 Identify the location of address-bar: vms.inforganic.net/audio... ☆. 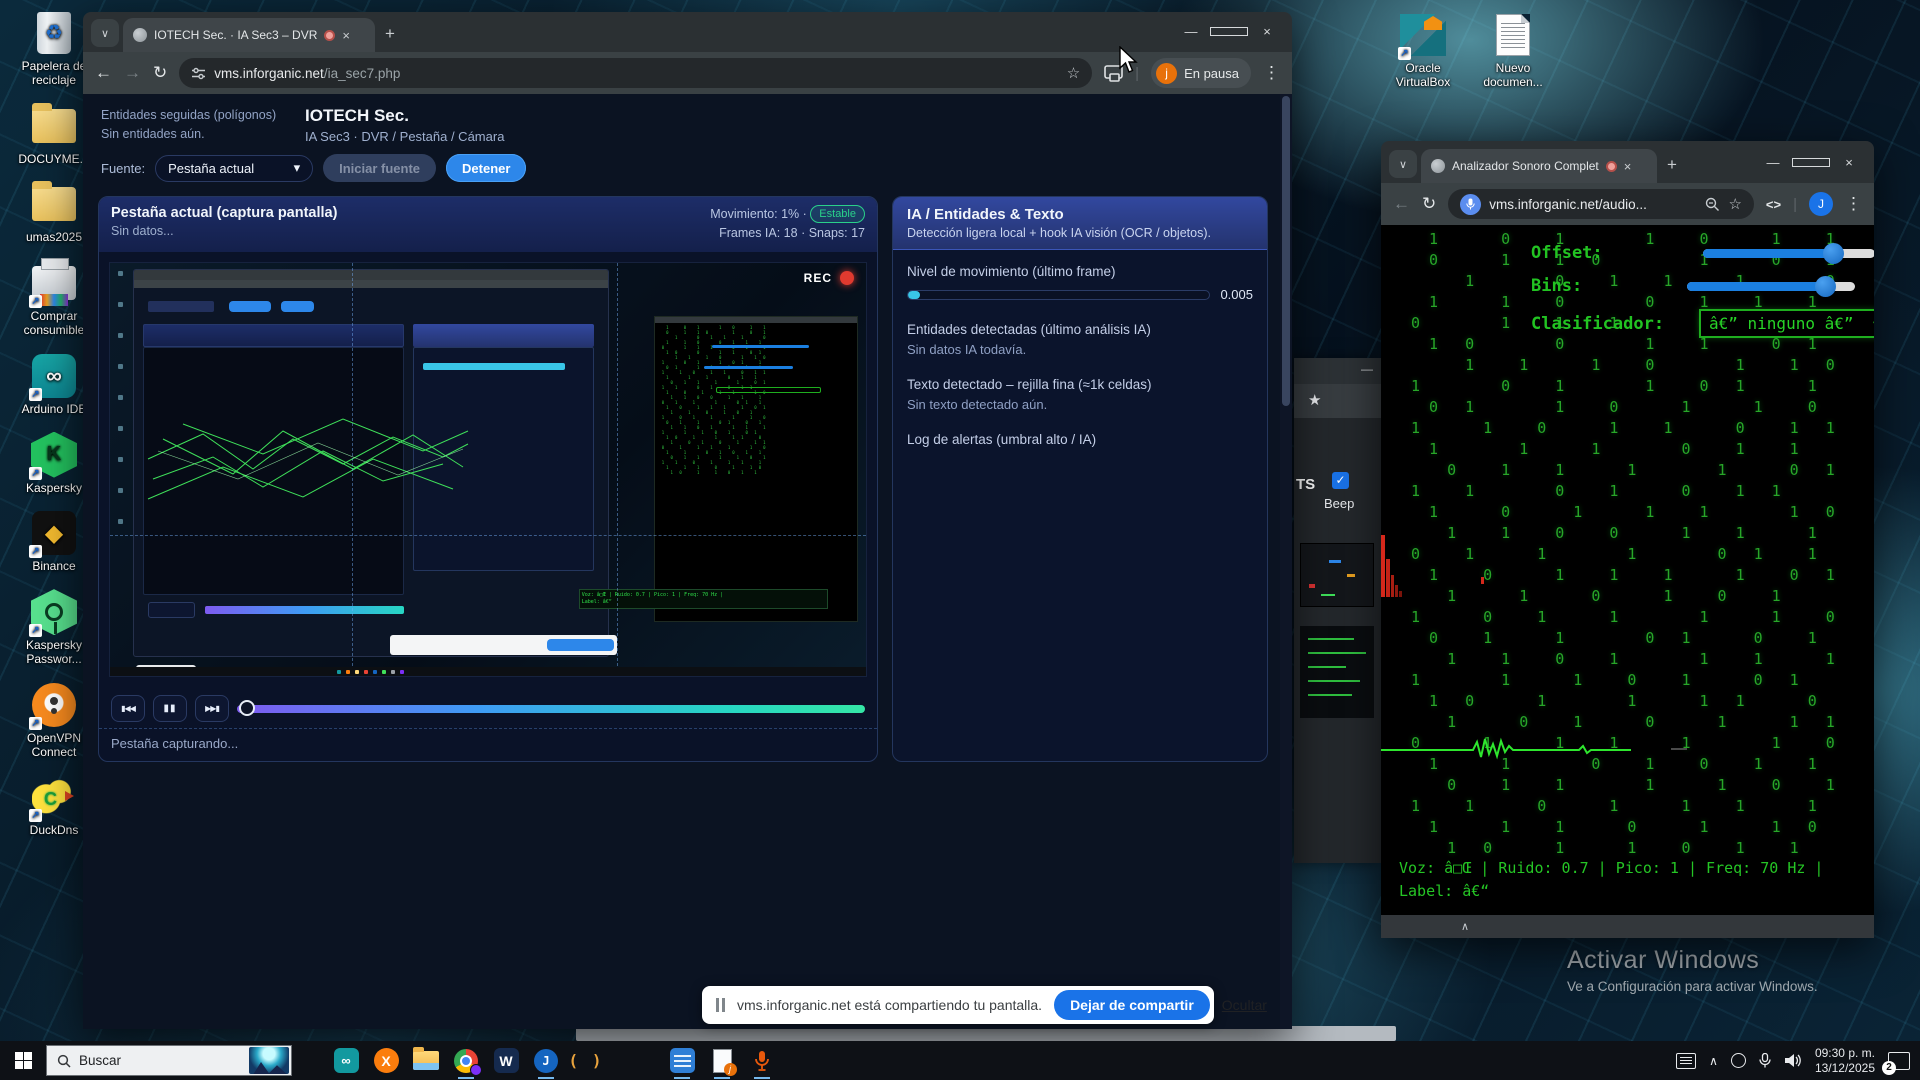
(1601, 204).